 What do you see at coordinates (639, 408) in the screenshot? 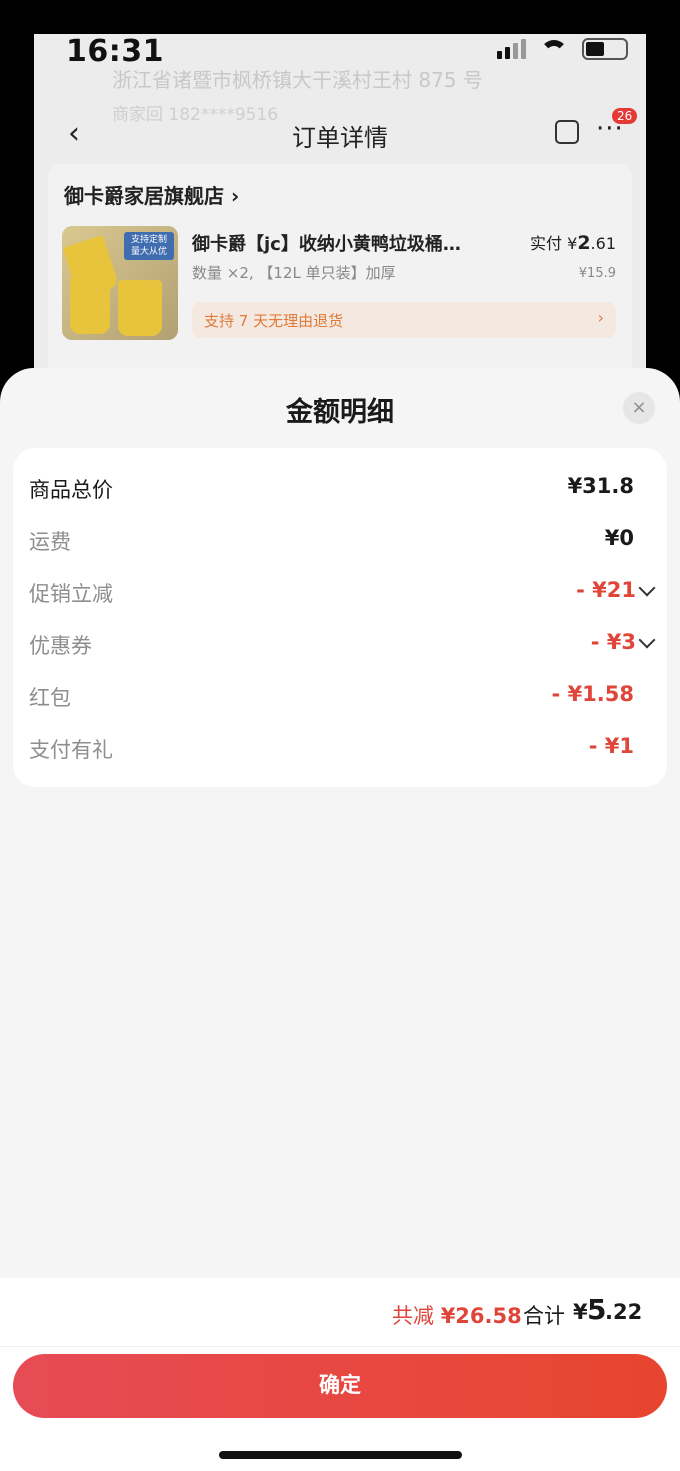
I see `close-icon: ×` at bounding box center [639, 408].